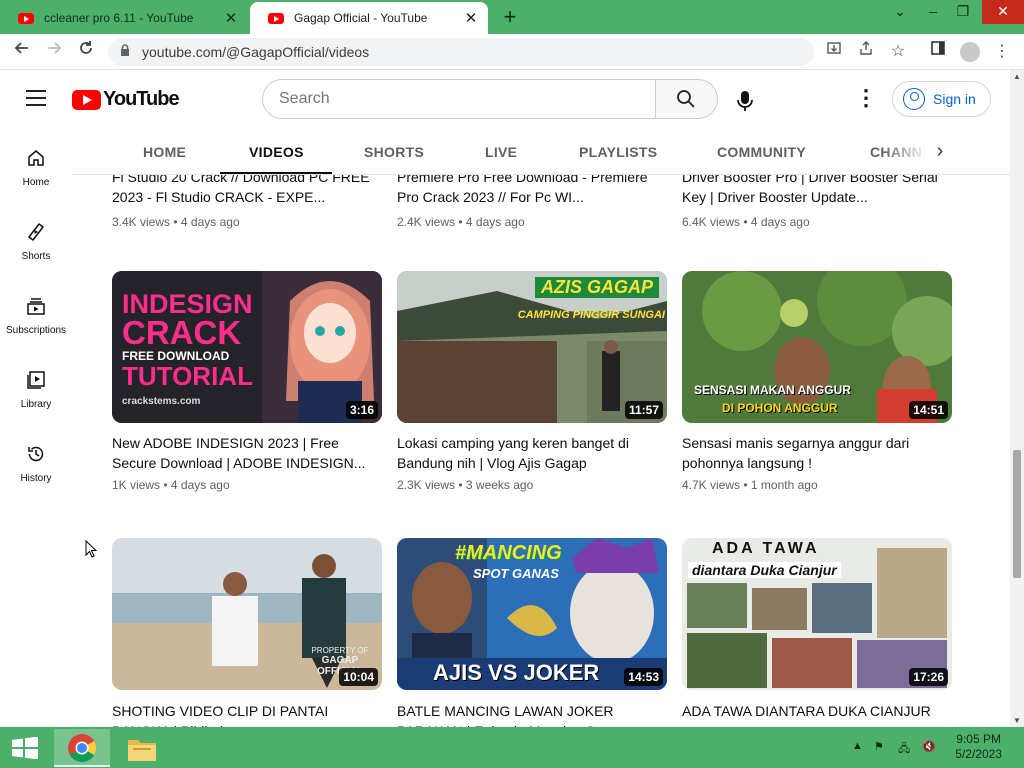 The width and height of the screenshot is (1024, 768). Describe the element at coordinates (904, 749) in the screenshot. I see `network-icon: 🖧` at that location.